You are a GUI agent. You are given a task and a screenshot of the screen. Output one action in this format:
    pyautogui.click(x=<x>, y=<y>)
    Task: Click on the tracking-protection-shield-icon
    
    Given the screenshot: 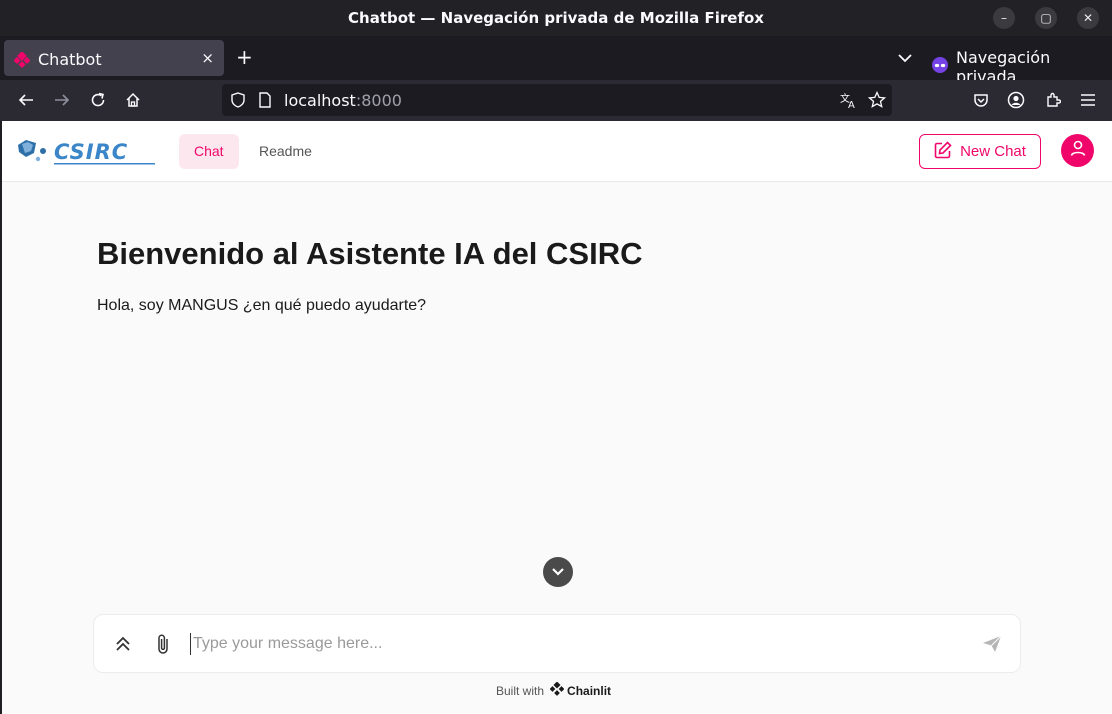 What is the action you would take?
    pyautogui.click(x=238, y=102)
    